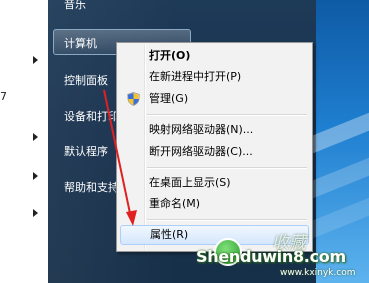  What do you see at coordinates (91, 187) in the screenshot?
I see `start-item-help-support: 帮助和支持` at bounding box center [91, 187].